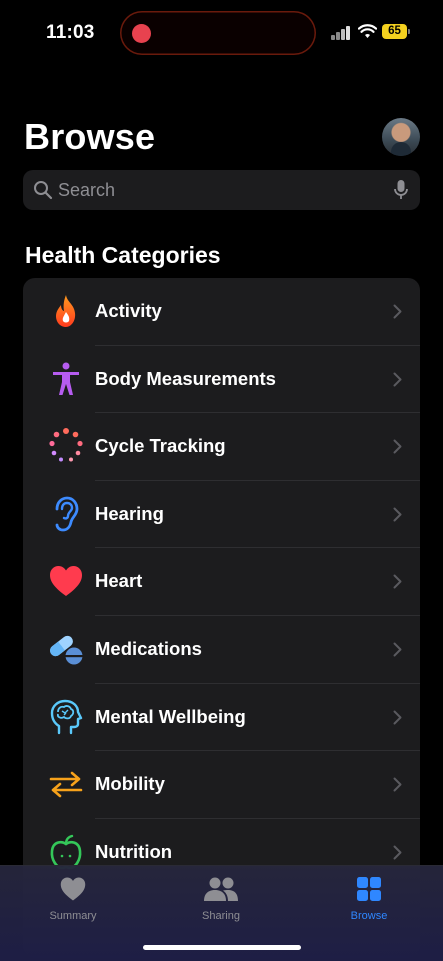 The height and width of the screenshot is (961, 443). Describe the element at coordinates (170, 716) in the screenshot. I see `category-label: Mental Wellbeing` at that location.